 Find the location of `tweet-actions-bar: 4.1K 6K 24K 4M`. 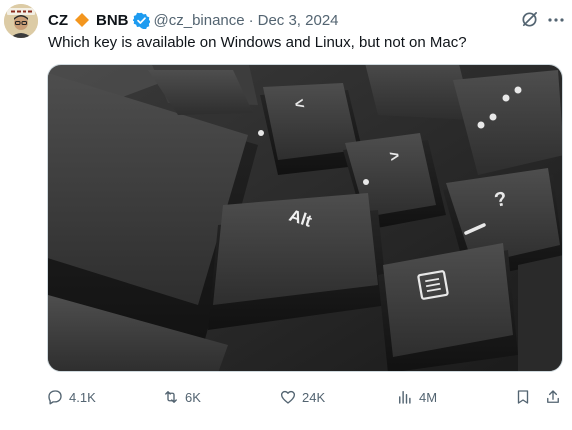

tweet-actions-bar: 4.1K 6K 24K 4M is located at coordinates (306, 397).